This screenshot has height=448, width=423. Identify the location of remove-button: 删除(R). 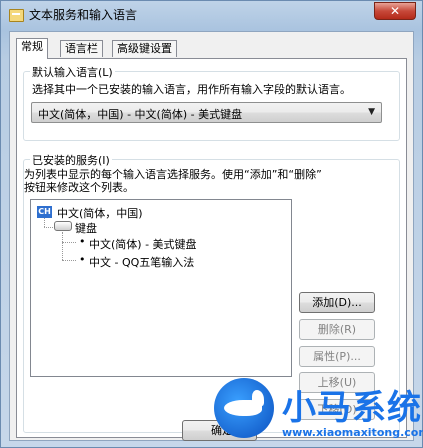
(337, 329).